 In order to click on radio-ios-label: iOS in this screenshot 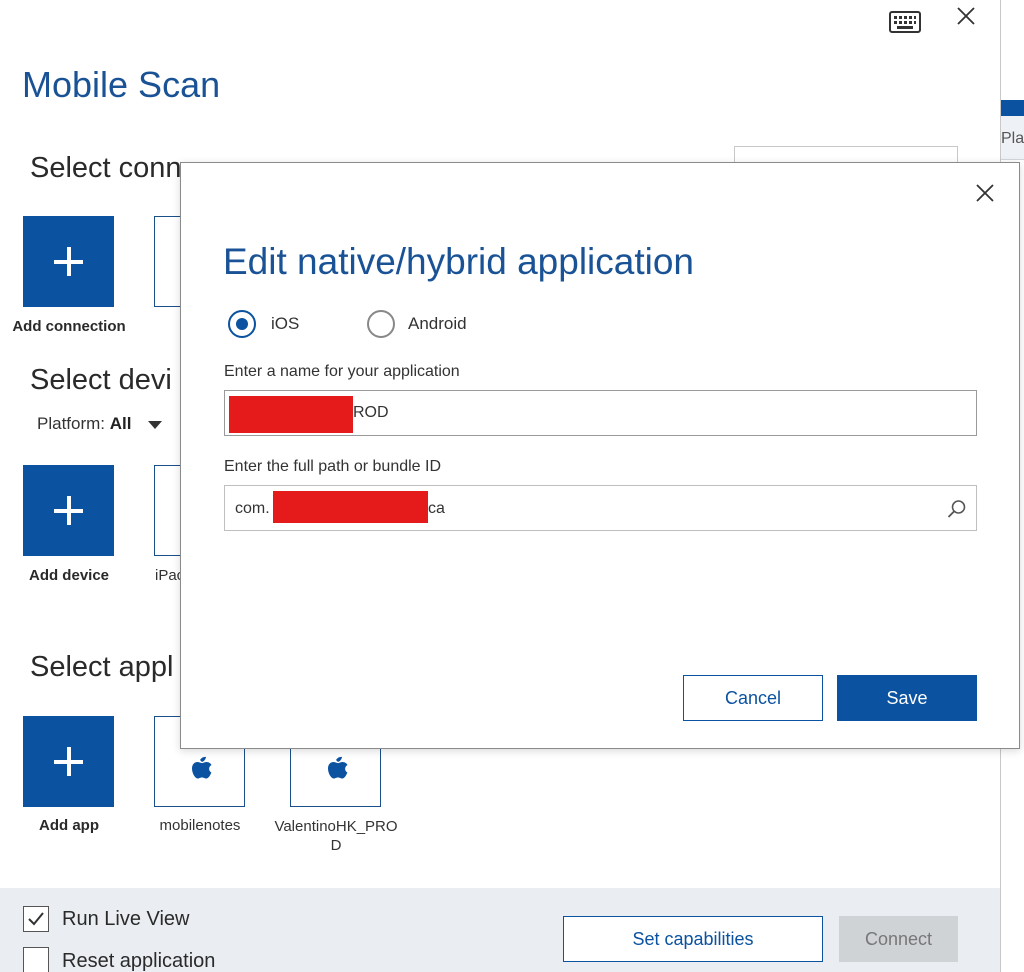, I will do `click(285, 323)`.